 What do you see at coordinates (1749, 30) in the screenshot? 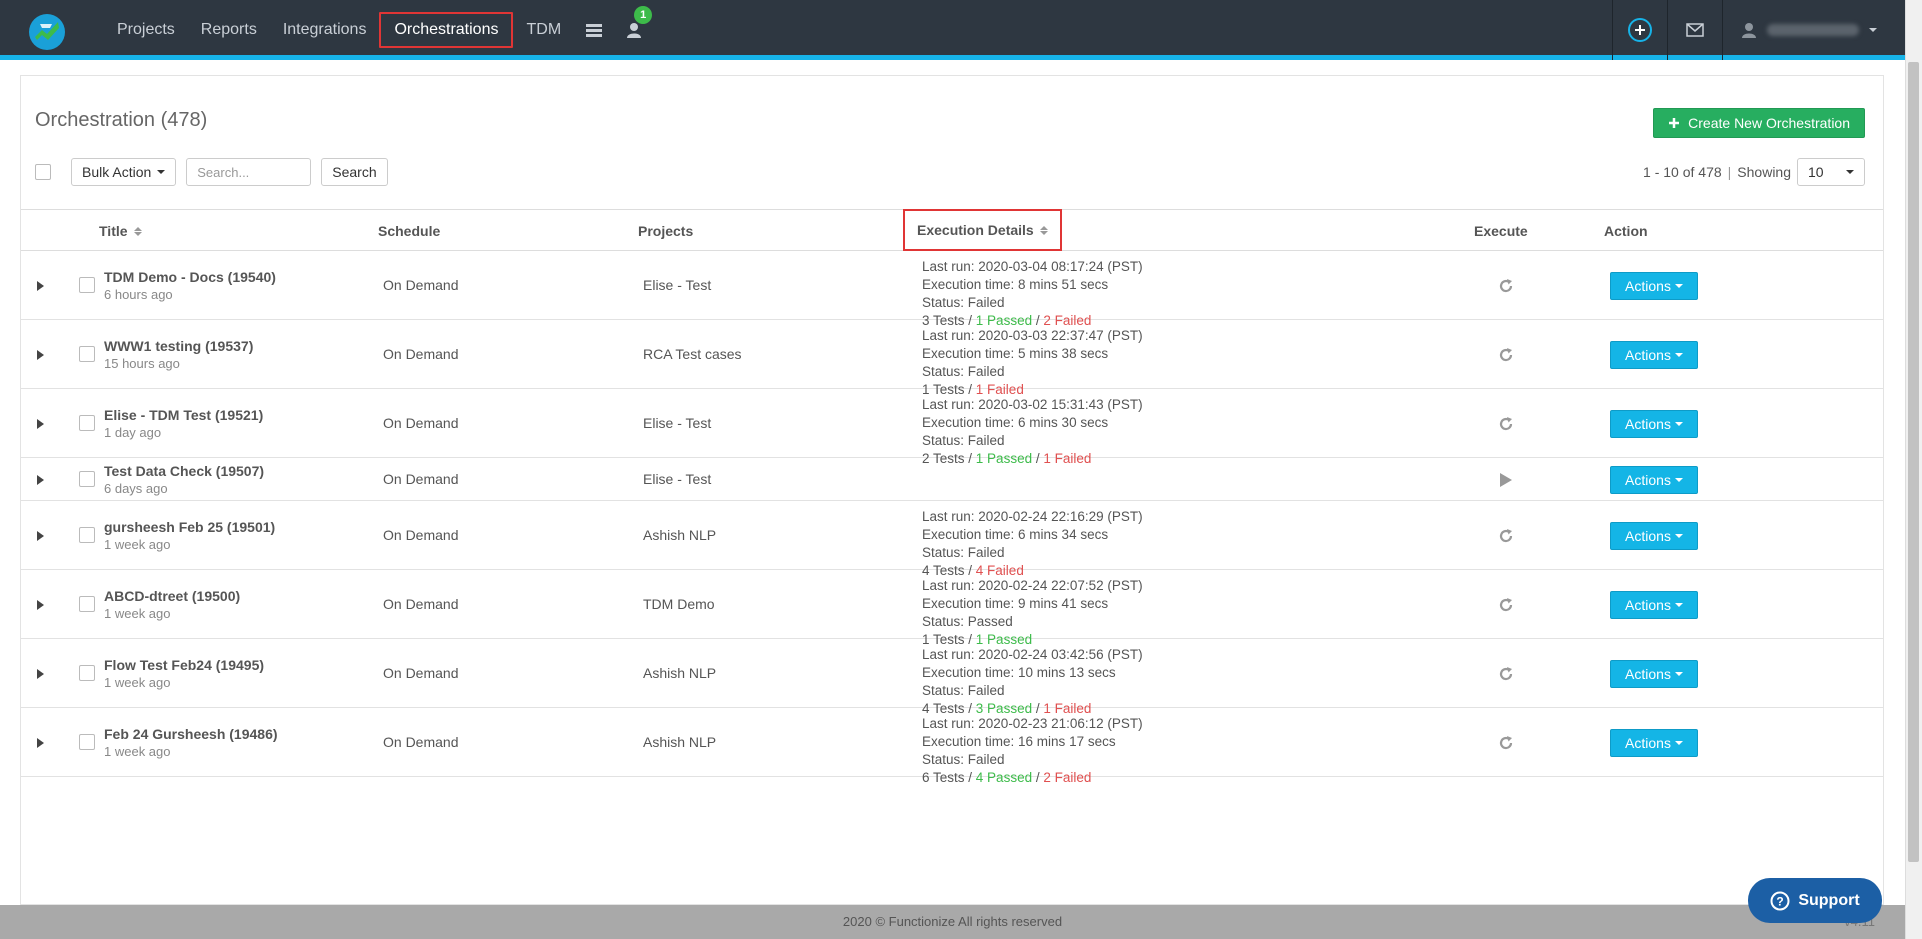
I see `user-icon` at bounding box center [1749, 30].